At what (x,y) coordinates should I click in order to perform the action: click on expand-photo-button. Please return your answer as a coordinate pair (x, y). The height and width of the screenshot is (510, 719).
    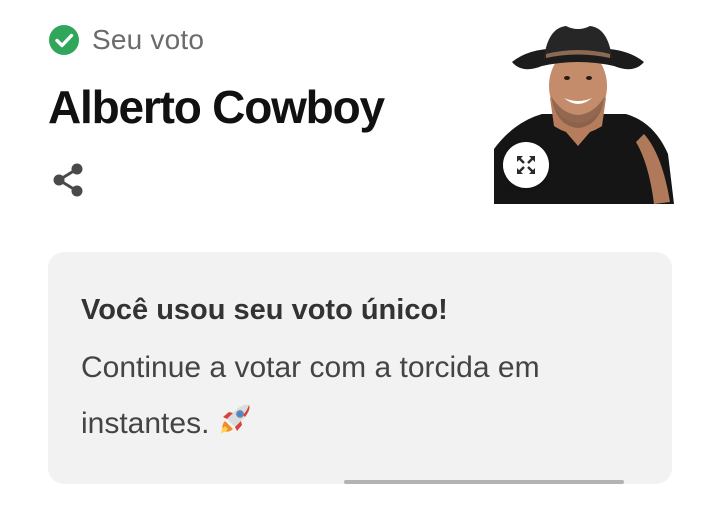
    Looking at the image, I should click on (526, 165).